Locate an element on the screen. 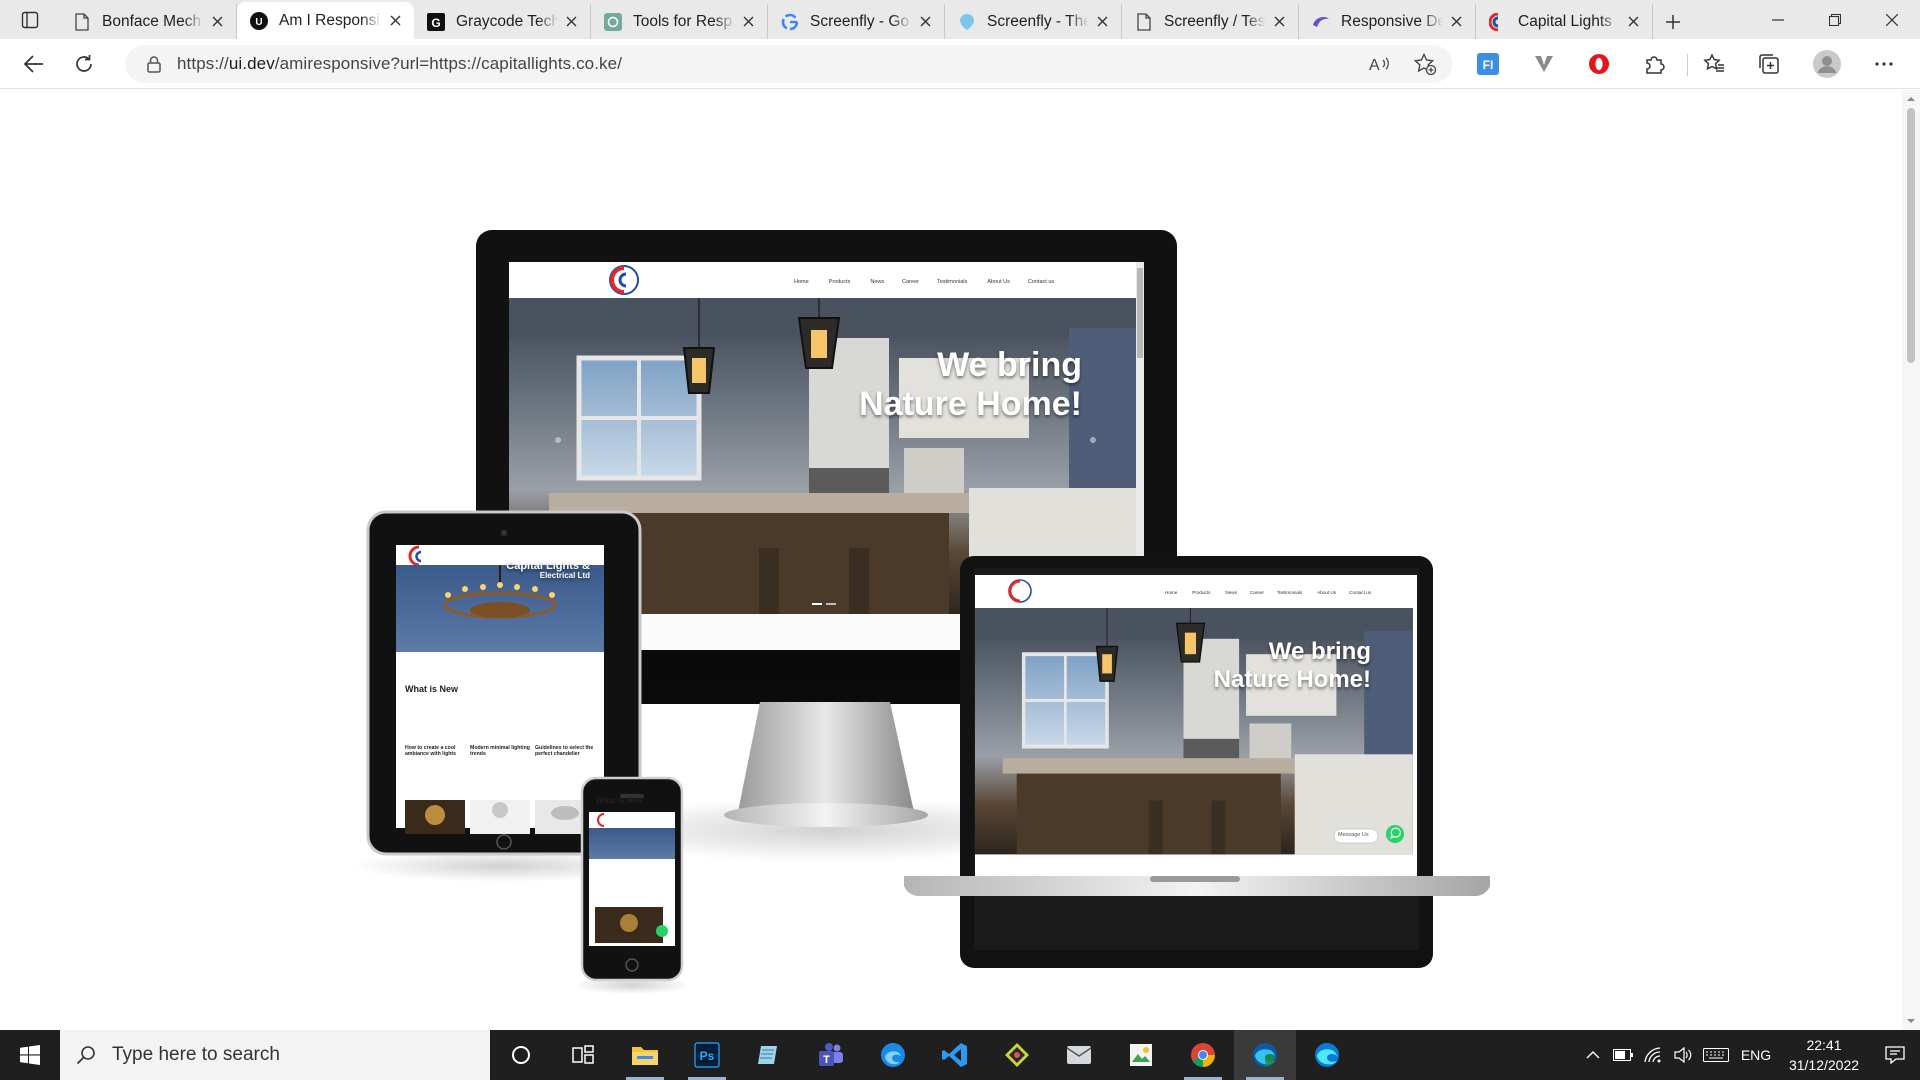 This screenshot has height=1080, width=1920. extension-v-button is located at coordinates (1544, 64).